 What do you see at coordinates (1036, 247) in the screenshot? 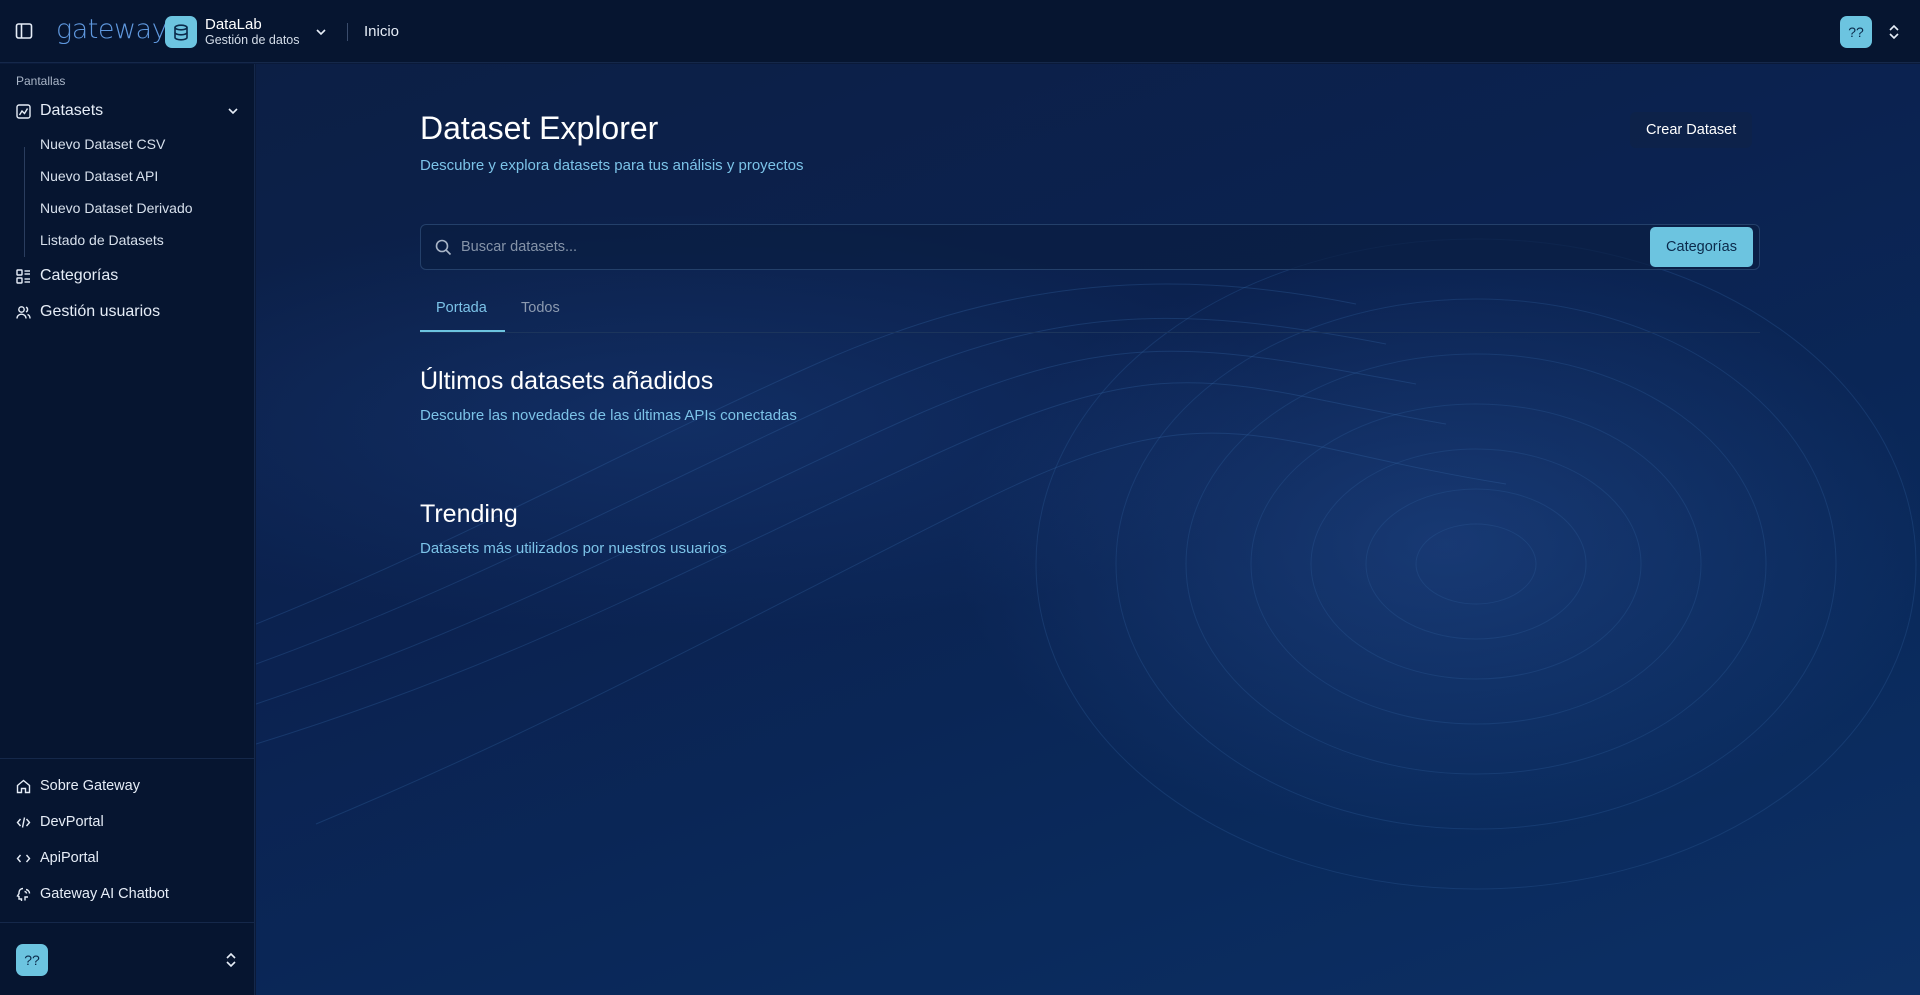
I see `search-input` at bounding box center [1036, 247].